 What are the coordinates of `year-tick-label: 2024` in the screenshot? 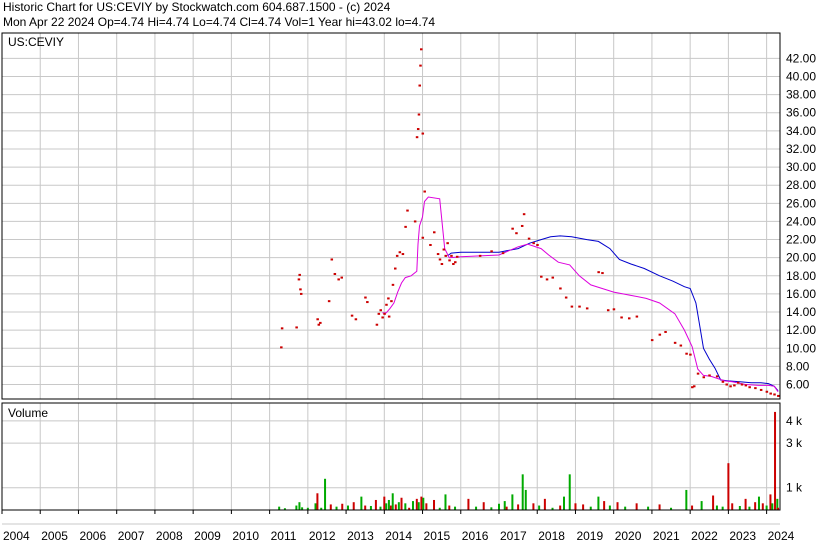 It's located at (781, 536).